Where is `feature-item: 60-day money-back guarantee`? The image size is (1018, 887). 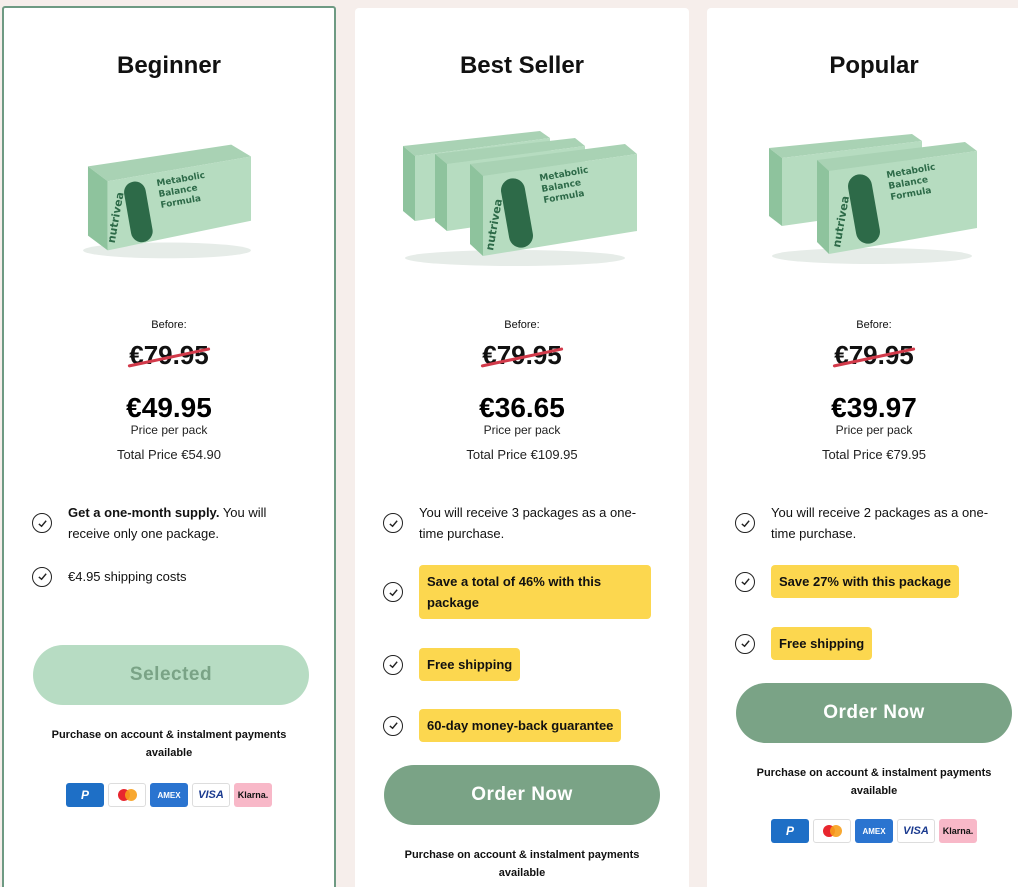 feature-item: 60-day money-back guarantee is located at coordinates (521, 725).